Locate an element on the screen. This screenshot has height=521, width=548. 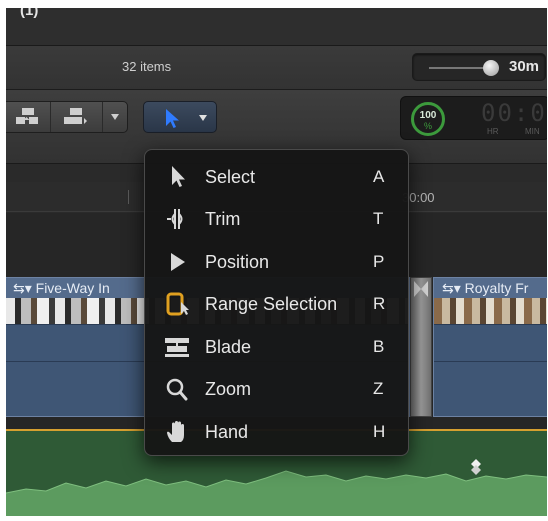
menu-item-shortcut: Z is located at coordinates (378, 388).